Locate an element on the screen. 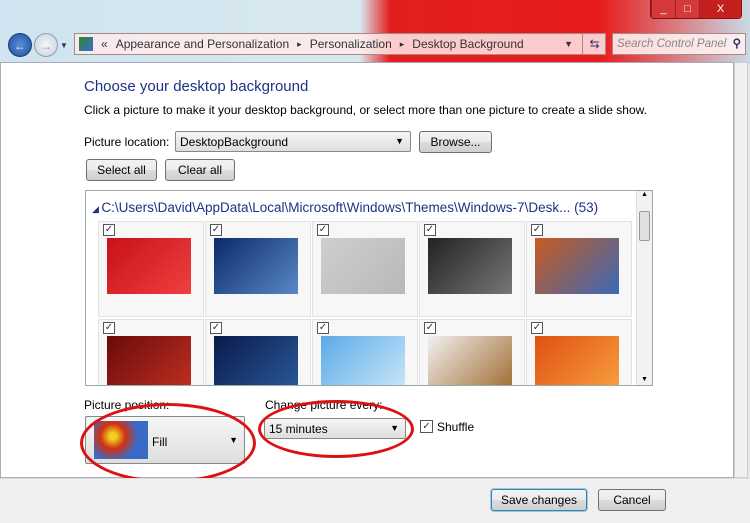  search-input: Search Control Panel ⚲ is located at coordinates (679, 44).